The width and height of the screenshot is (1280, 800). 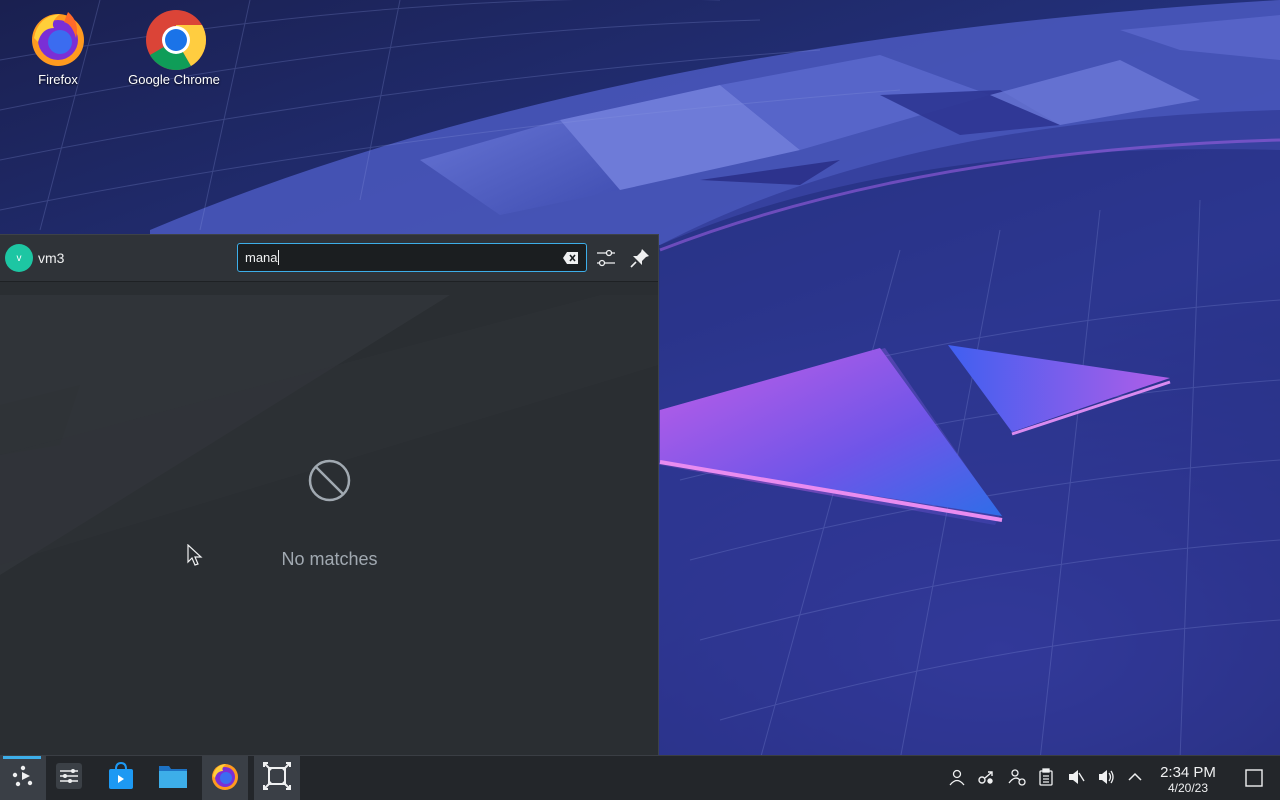 What do you see at coordinates (986, 777) in the screenshot?
I see `kde-connect-icon` at bounding box center [986, 777].